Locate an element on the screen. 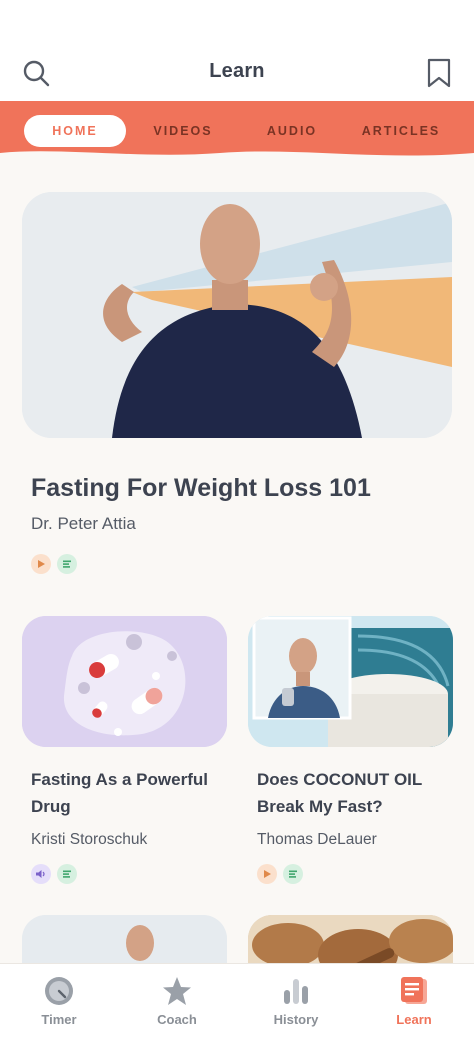  tab-audio: AUDIO is located at coordinates (292, 131).